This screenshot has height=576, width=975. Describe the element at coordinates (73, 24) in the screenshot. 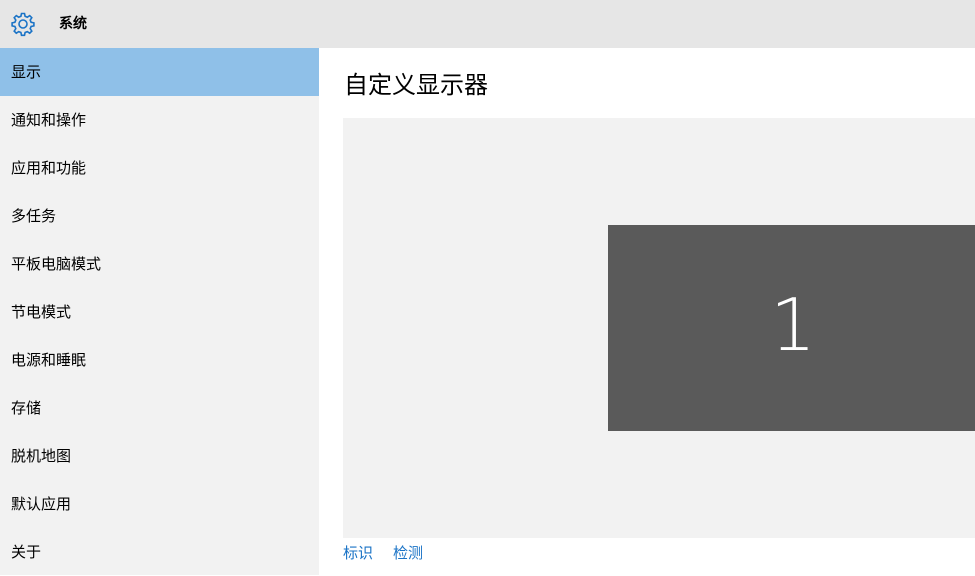

I see `window-title: 系统` at that location.